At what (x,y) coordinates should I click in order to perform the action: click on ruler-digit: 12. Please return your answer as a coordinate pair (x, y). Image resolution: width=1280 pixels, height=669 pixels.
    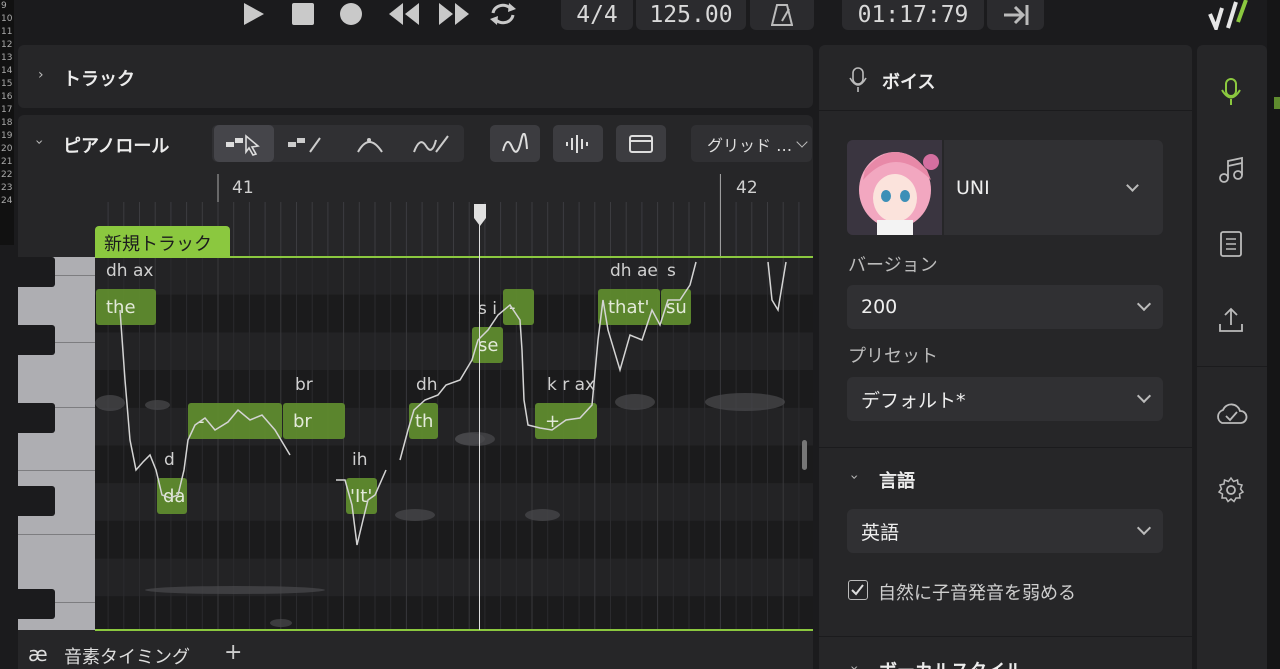
    Looking at the image, I should click on (7, 45).